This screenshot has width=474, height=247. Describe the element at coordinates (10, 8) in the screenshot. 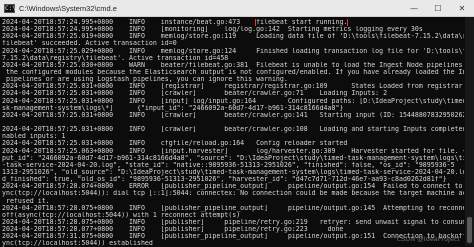

I see `command-prompt-icon: C:\` at that location.